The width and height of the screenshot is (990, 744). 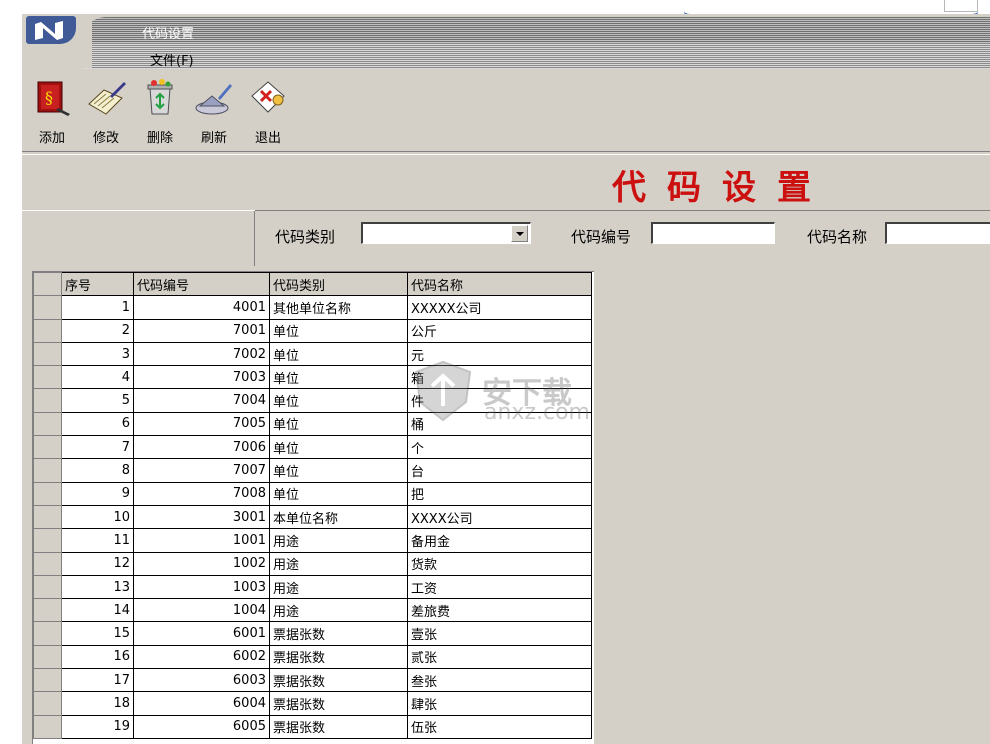 I want to click on cell-name: XXXX公司, so click(x=499, y=517).